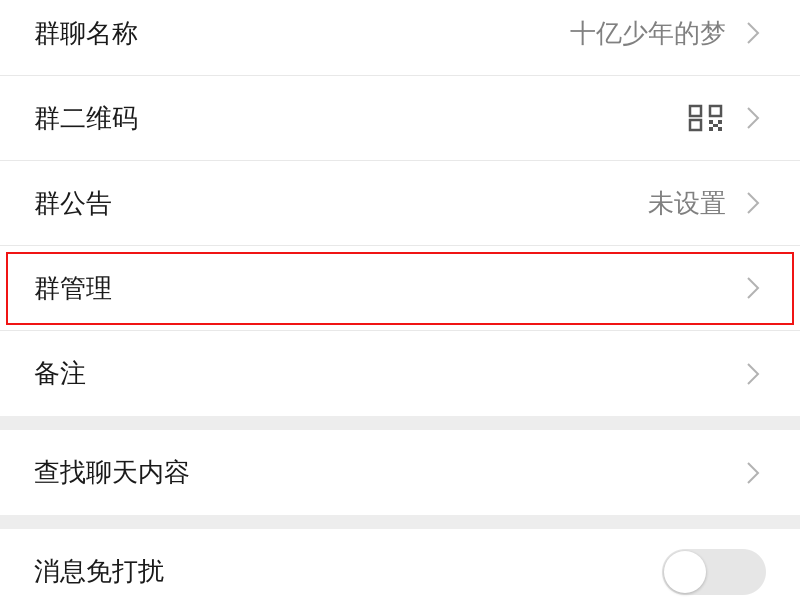 Image resolution: width=800 pixels, height=600 pixels. What do you see at coordinates (687, 204) in the screenshot?
I see `row-value: 未设置` at bounding box center [687, 204].